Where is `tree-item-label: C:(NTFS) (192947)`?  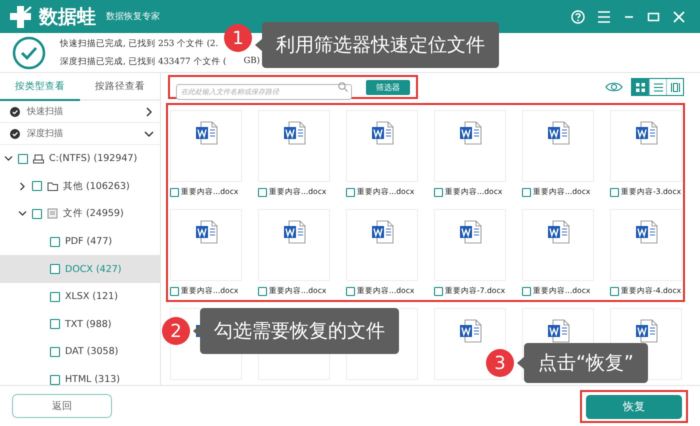
tree-item-label: C:(NTFS) (192947) is located at coordinates (93, 158).